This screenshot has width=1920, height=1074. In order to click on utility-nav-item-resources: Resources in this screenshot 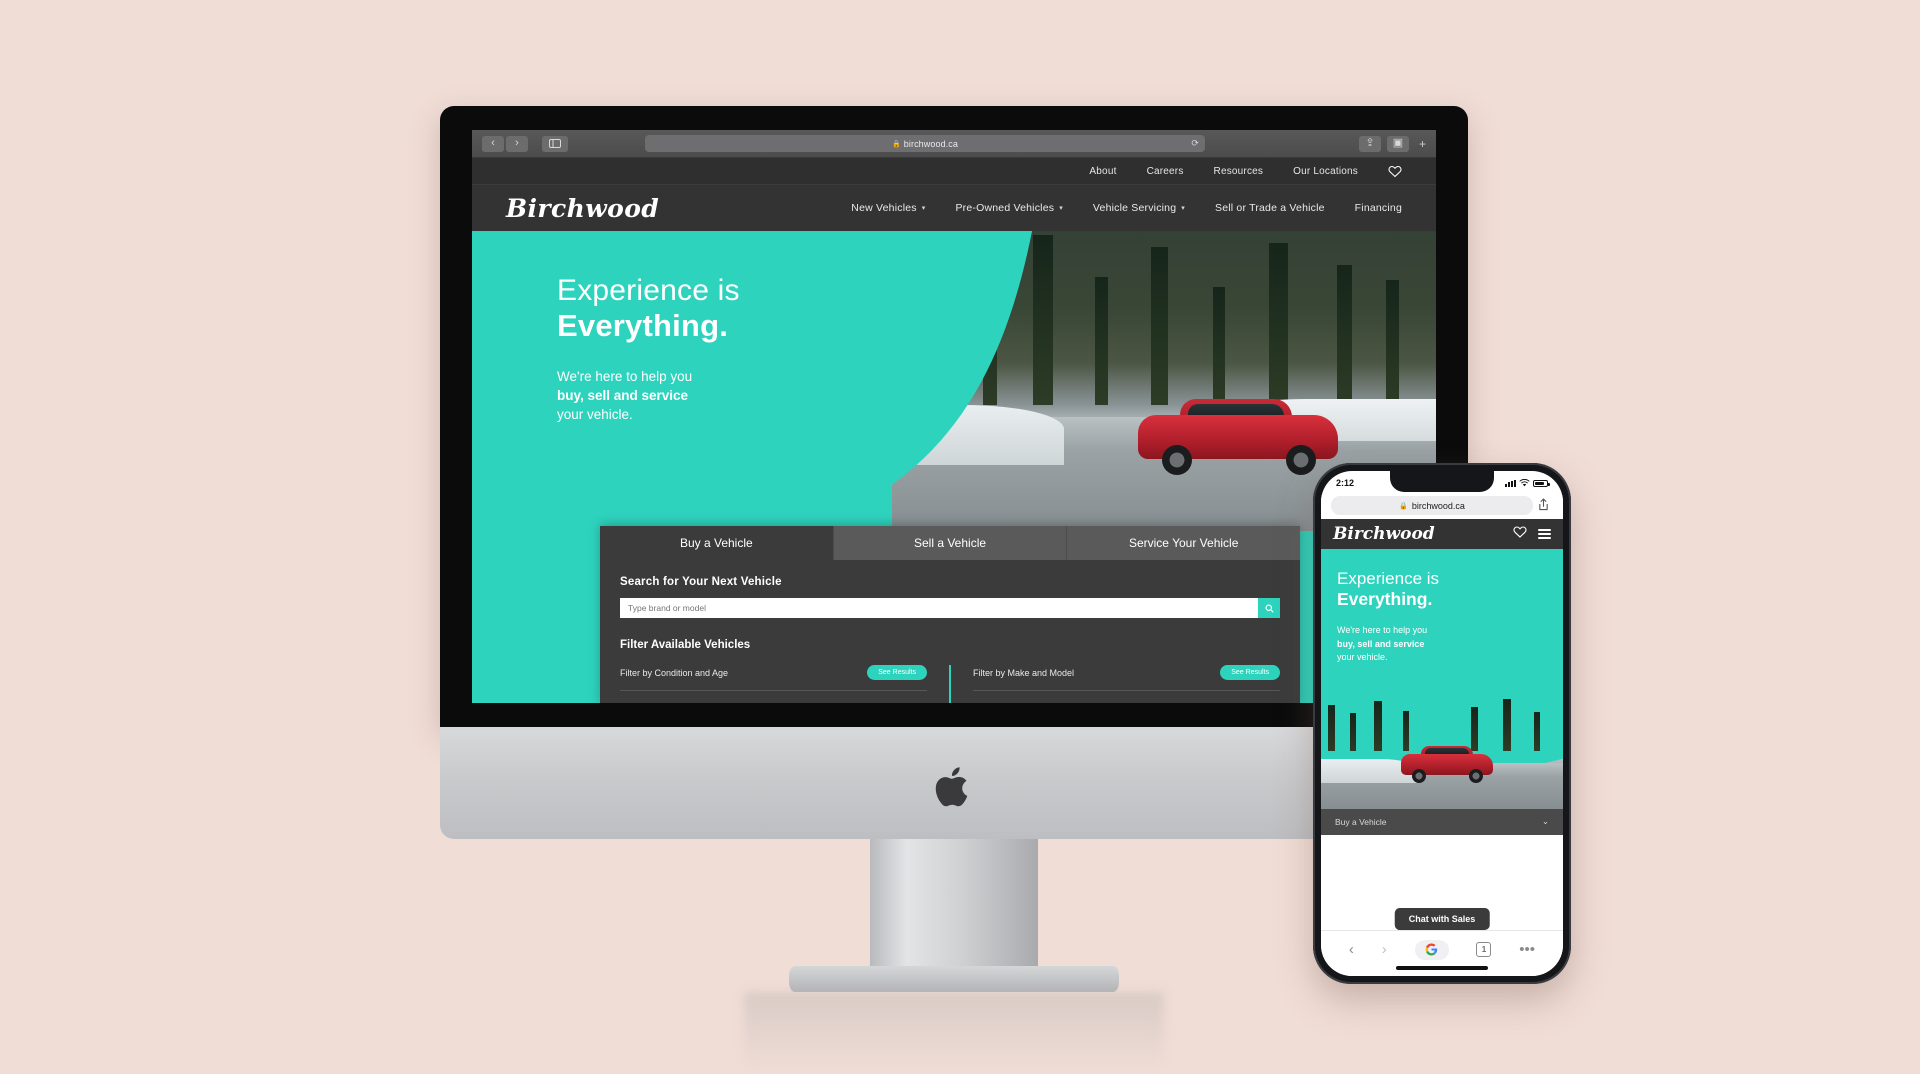, I will do `click(1239, 171)`.